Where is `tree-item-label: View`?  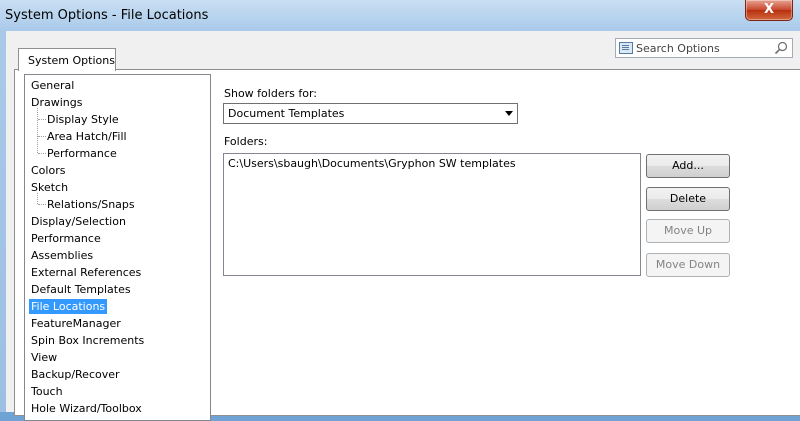
tree-item-label: View is located at coordinates (44, 357).